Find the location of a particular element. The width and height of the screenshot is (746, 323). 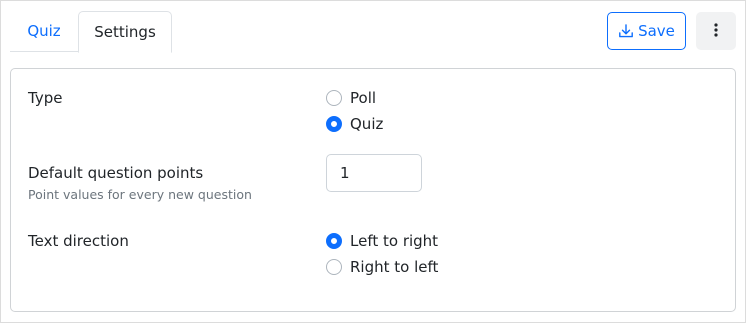

vertical-dots-icon is located at coordinates (716, 31).